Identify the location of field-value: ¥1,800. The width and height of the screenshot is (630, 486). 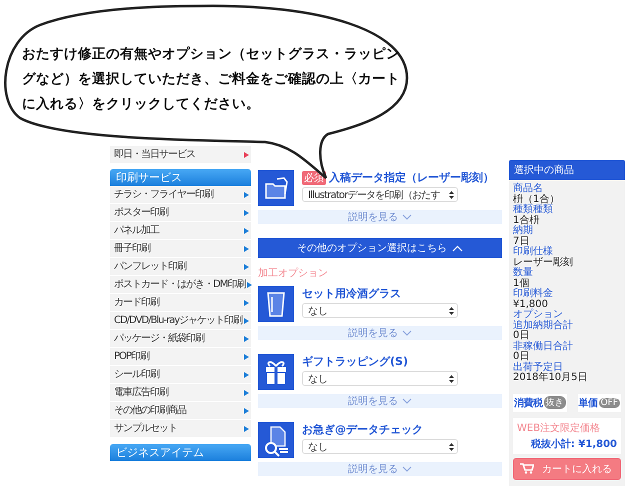
(531, 305).